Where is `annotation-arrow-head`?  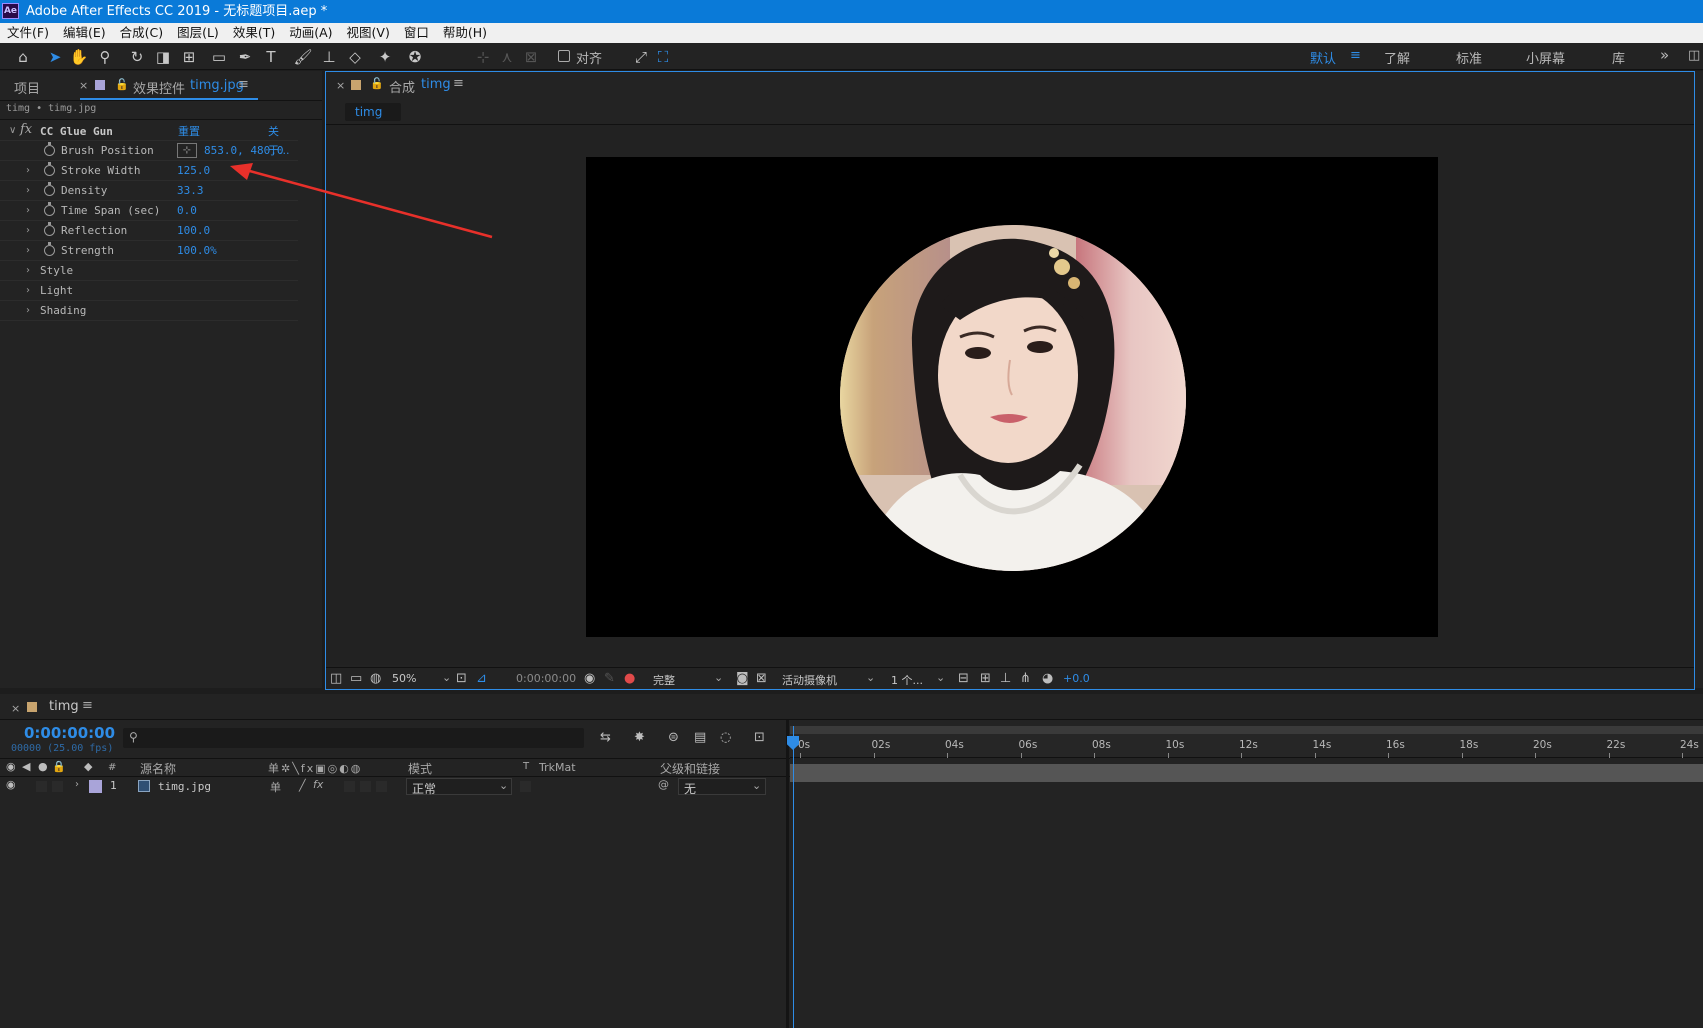
annotation-arrow-head is located at coordinates (241, 171).